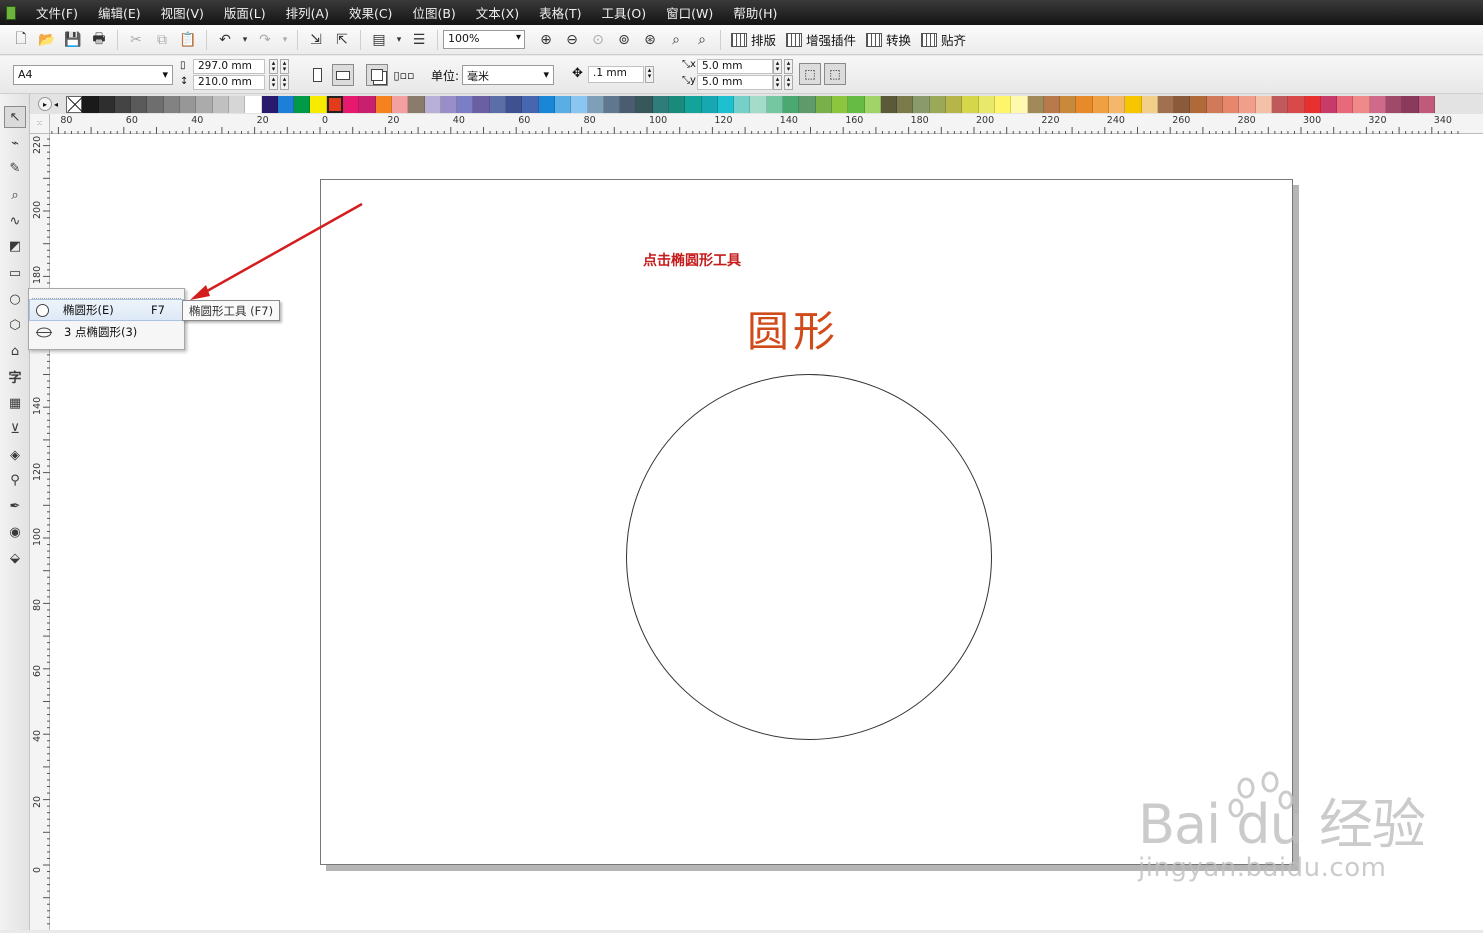  I want to click on open-icon: 📂, so click(47, 40).